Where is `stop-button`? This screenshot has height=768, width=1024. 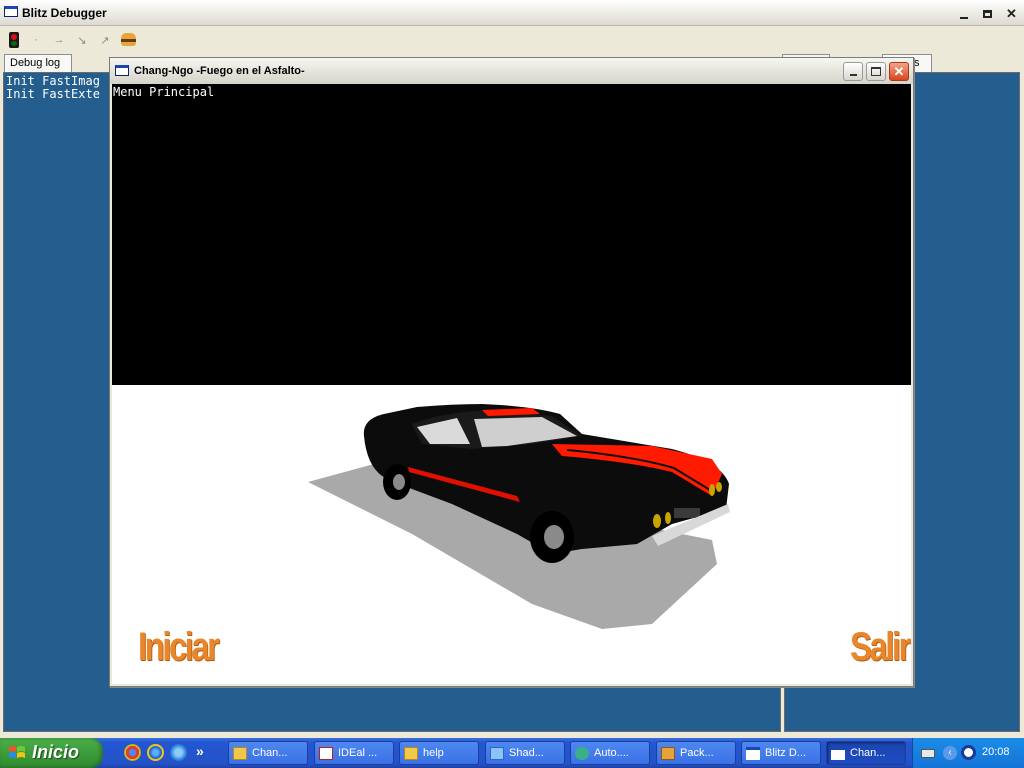 stop-button is located at coordinates (14, 40).